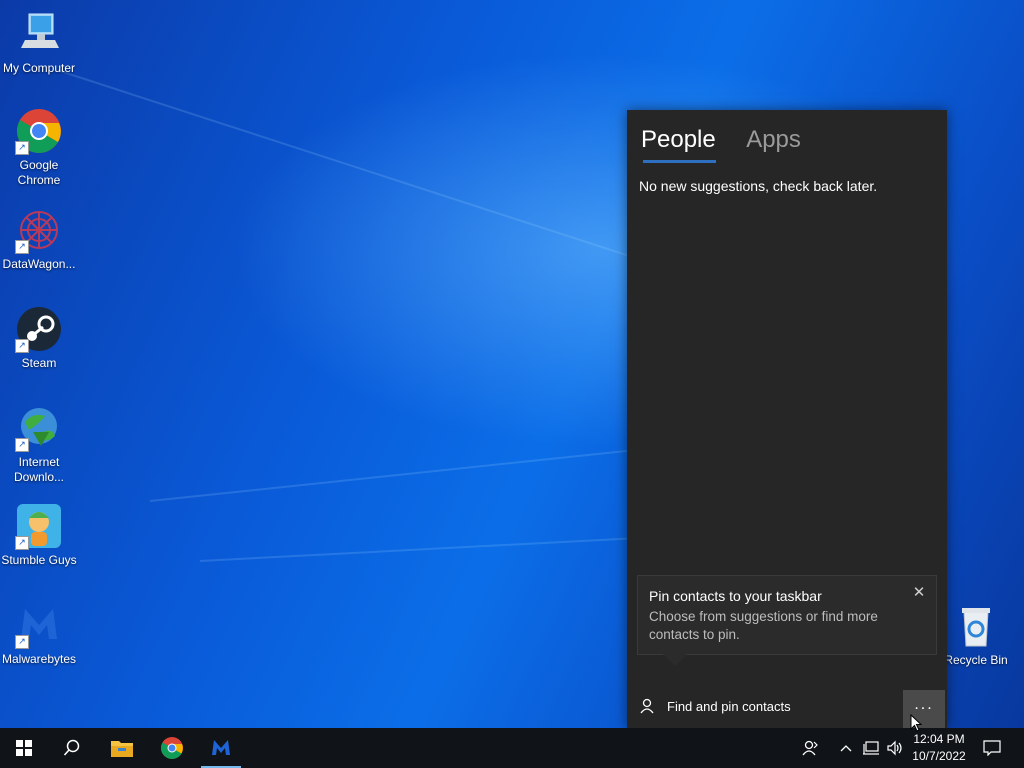 The height and width of the screenshot is (768, 1024). I want to click on desktop-icon-label: Stumble Guys, so click(39, 560).